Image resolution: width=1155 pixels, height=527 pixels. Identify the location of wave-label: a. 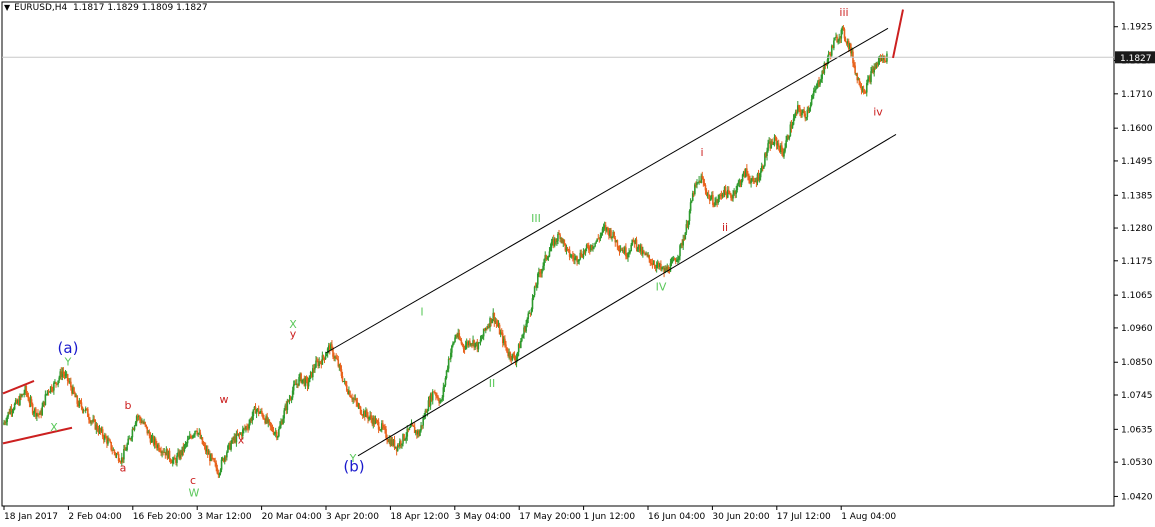
(123, 467).